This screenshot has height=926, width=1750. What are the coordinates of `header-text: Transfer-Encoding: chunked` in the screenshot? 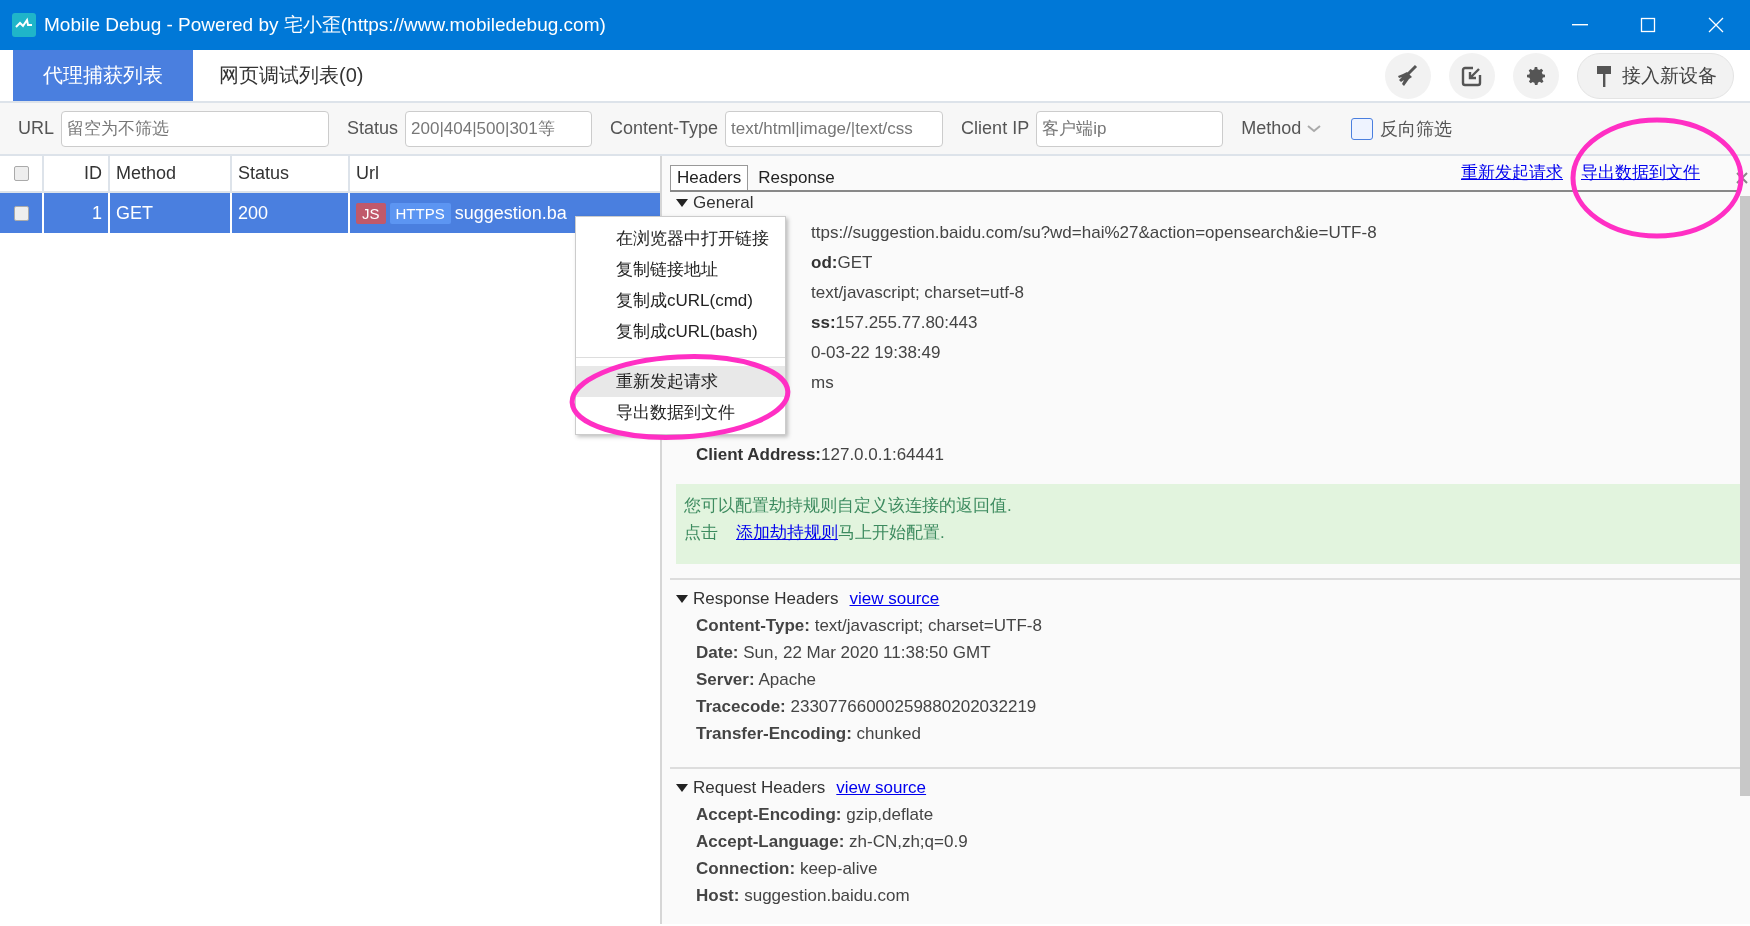 It's located at (808, 733).